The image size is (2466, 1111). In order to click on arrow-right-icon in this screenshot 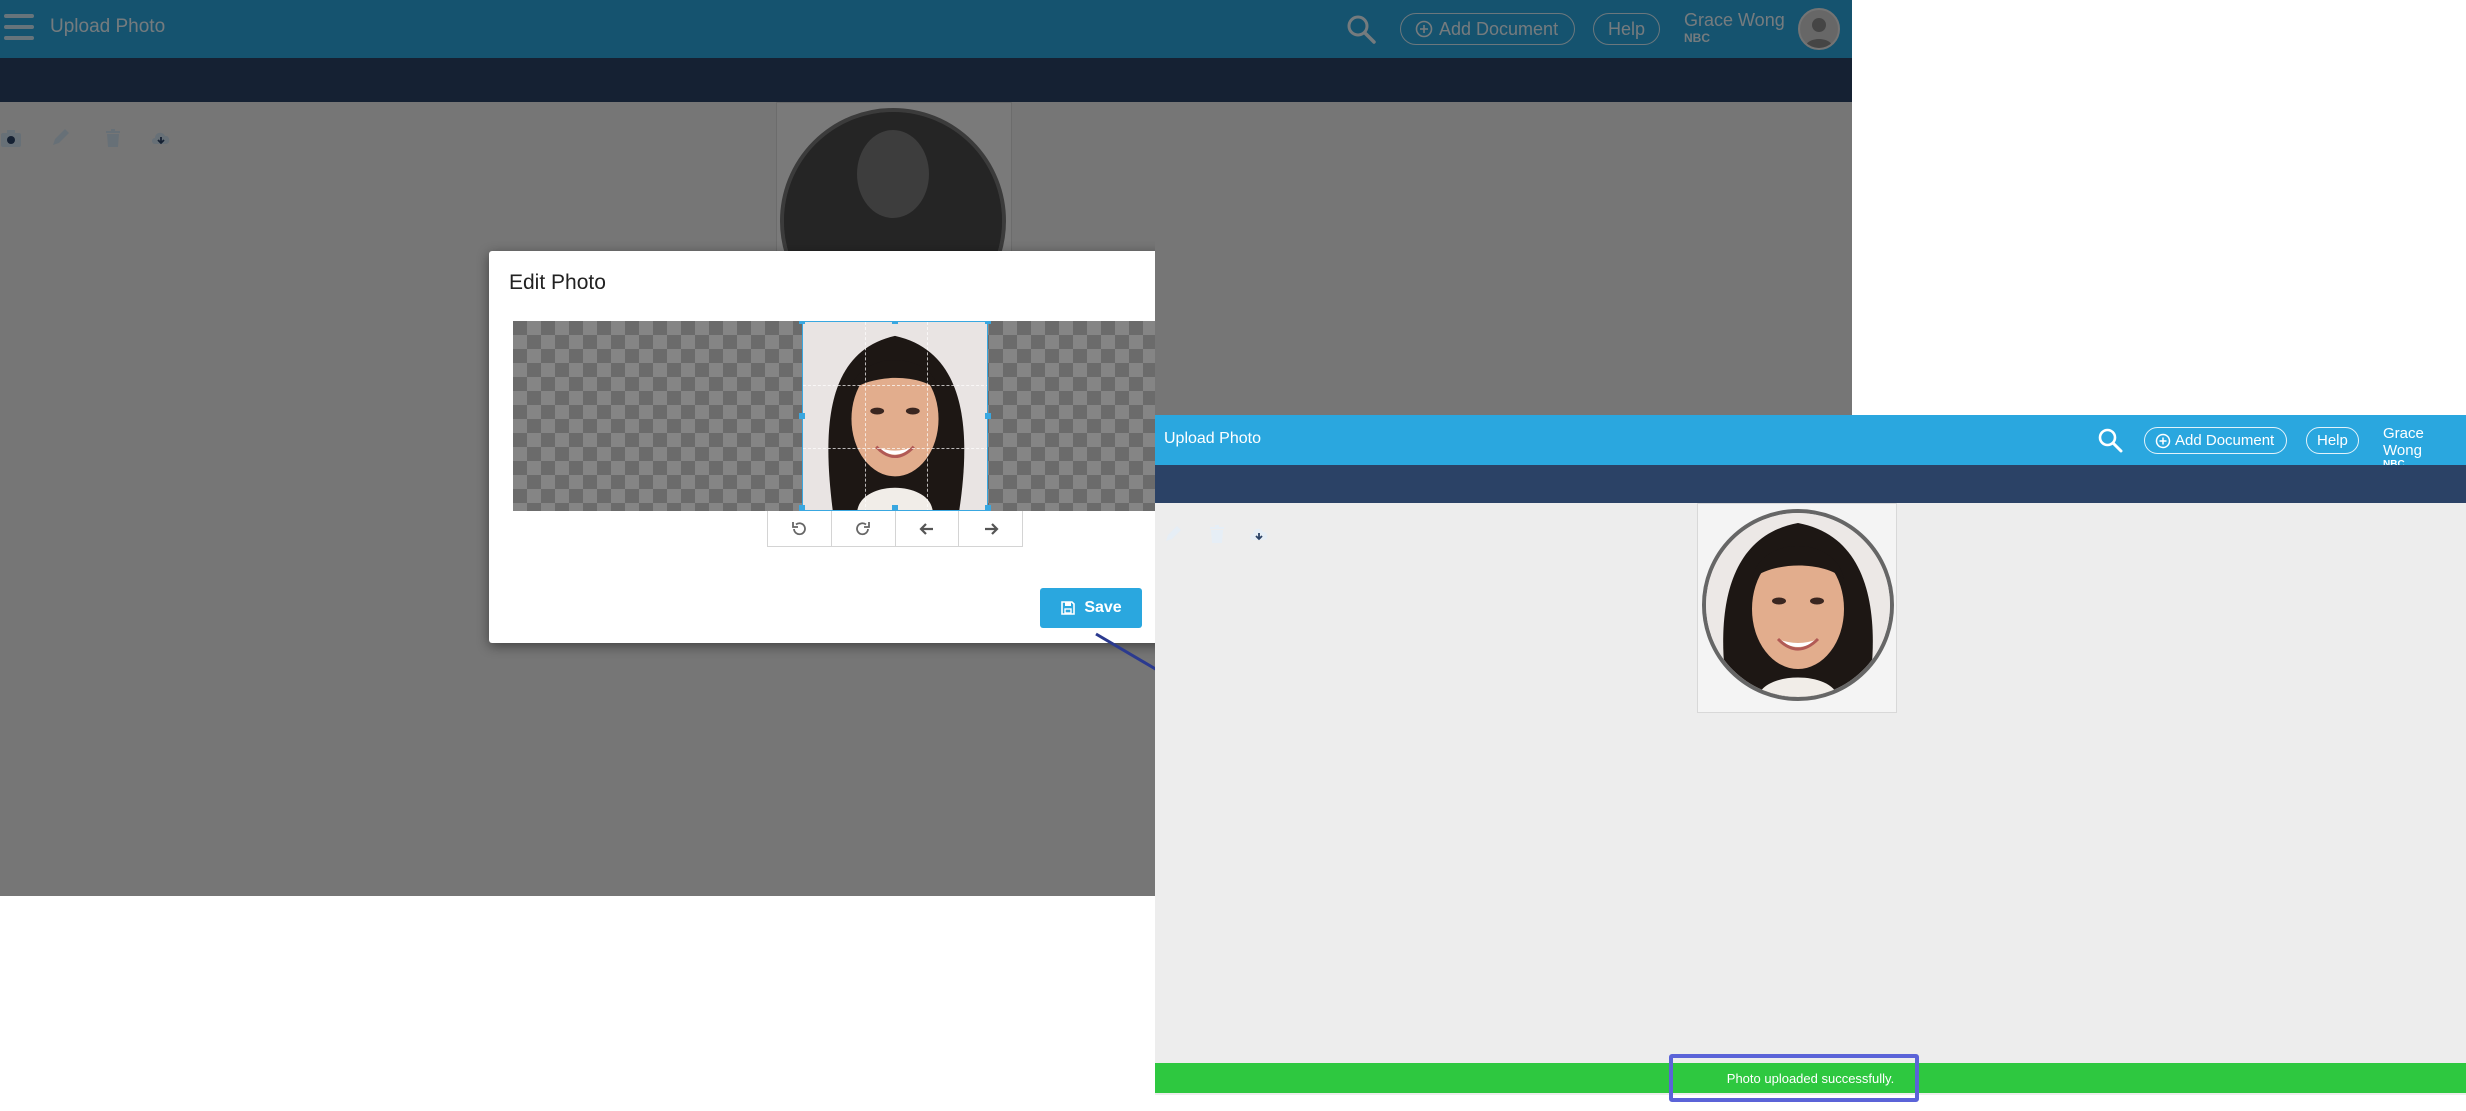, I will do `click(991, 528)`.